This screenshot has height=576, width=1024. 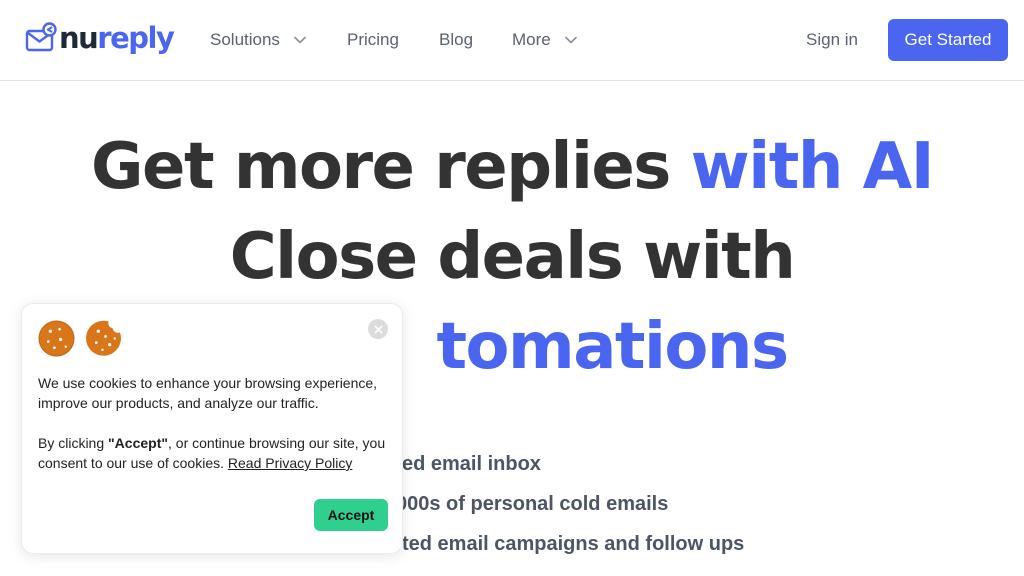 What do you see at coordinates (138, 443) in the screenshot?
I see `cookie-paragraph-2-bold: "Accept"` at bounding box center [138, 443].